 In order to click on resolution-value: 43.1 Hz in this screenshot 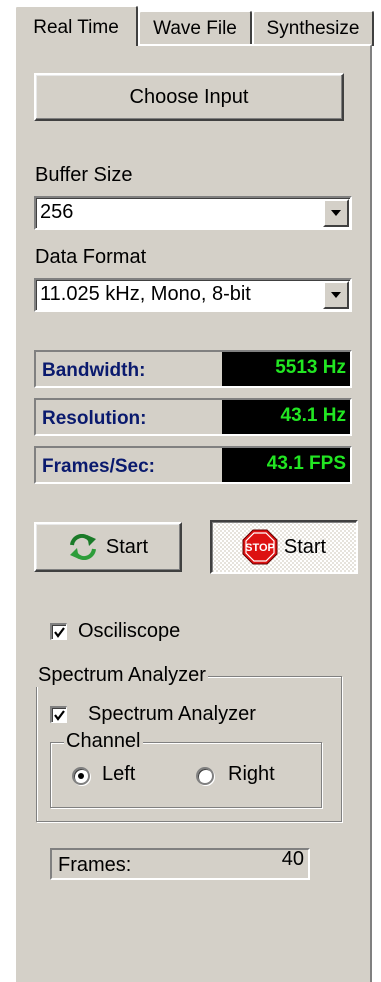, I will do `click(286, 417)`.